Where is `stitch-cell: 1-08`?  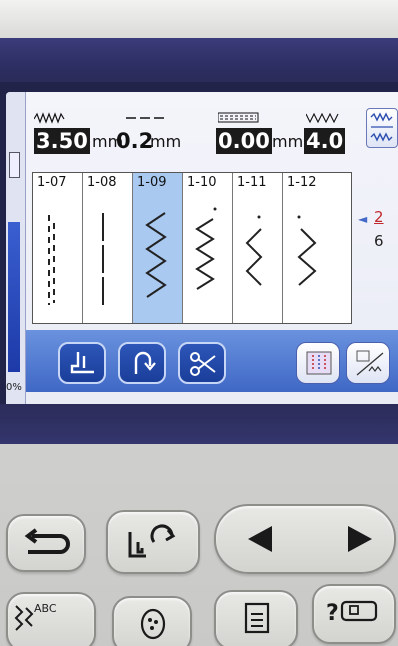
stitch-cell: 1-08 is located at coordinates (108, 248).